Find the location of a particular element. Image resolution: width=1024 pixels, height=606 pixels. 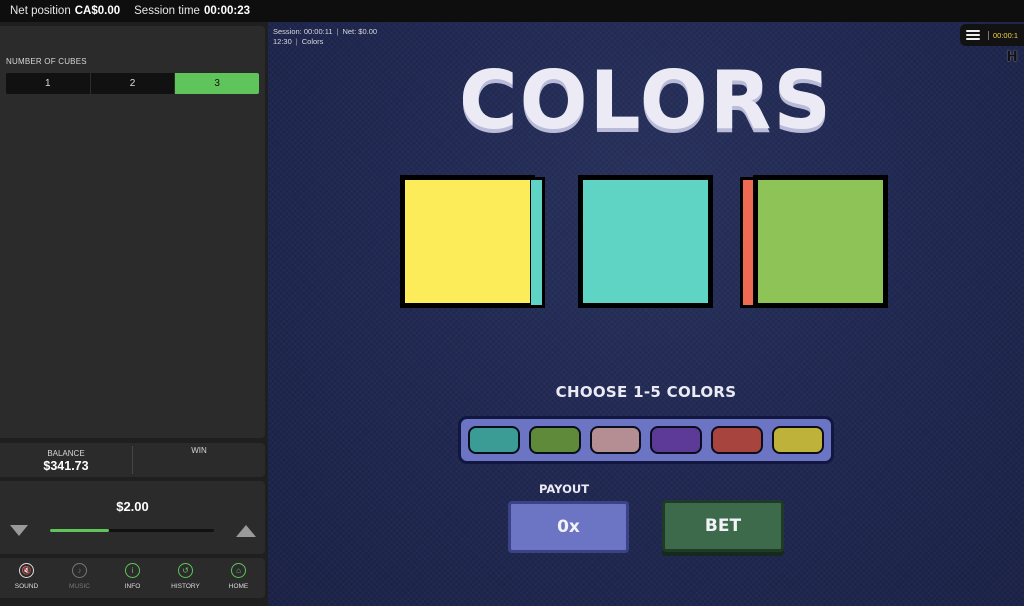

bet-slider is located at coordinates (132, 530).